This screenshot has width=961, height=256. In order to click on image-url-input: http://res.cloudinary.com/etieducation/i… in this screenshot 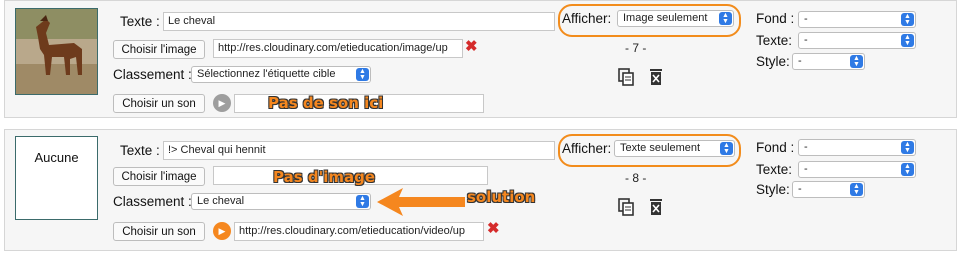, I will do `click(338, 48)`.